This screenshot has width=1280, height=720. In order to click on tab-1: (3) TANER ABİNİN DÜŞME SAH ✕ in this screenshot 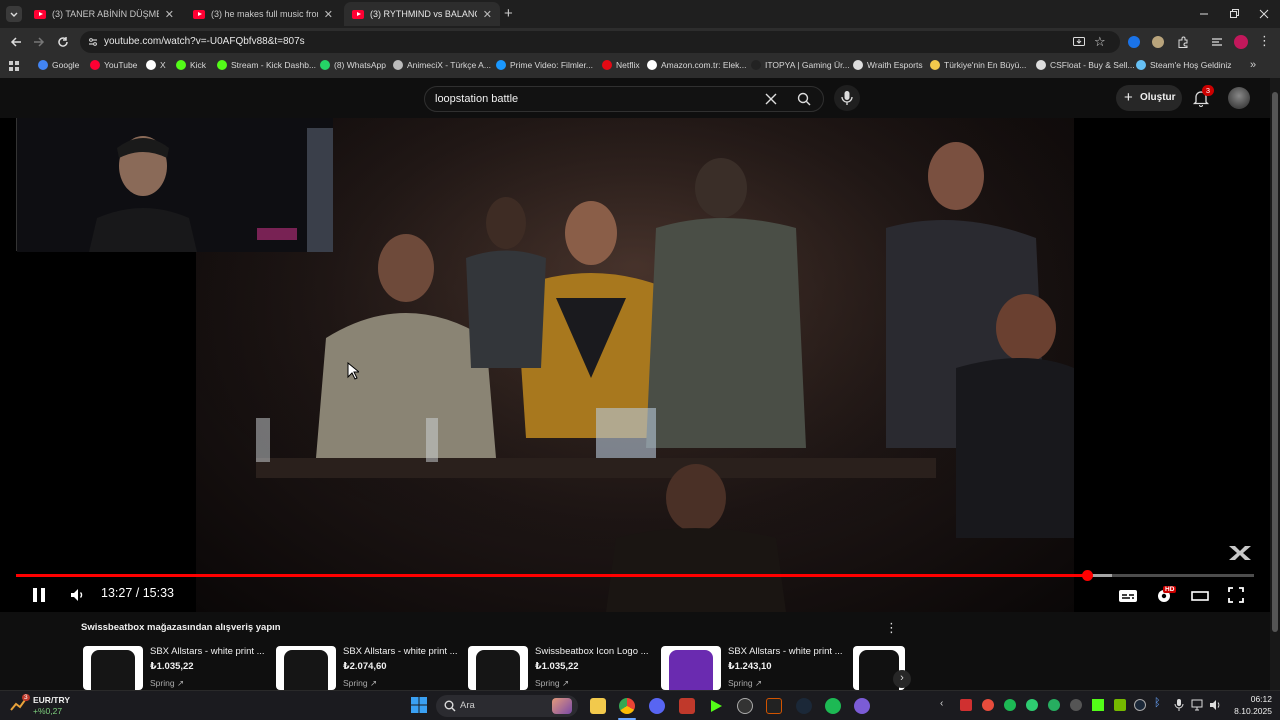, I will do `click(104, 14)`.